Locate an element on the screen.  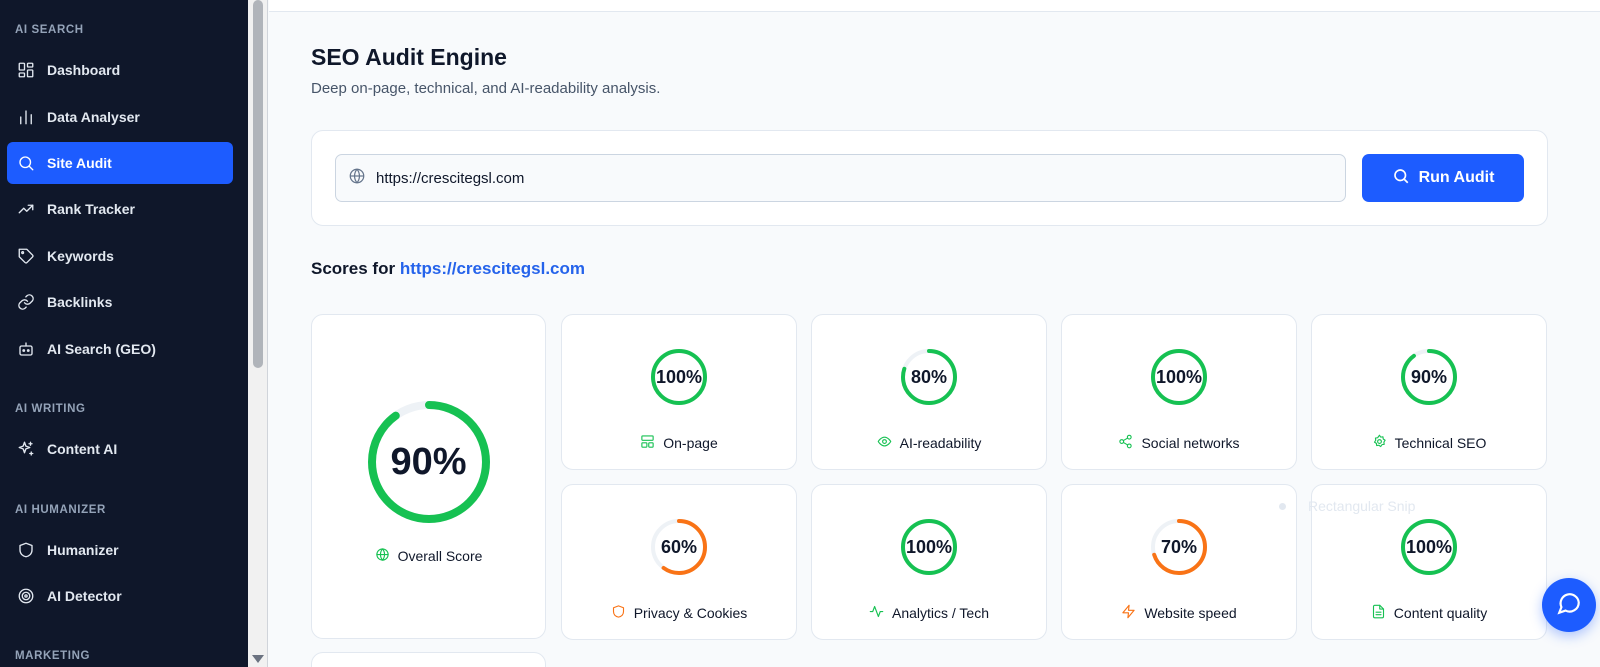
score-value: 90% is located at coordinates (1429, 376).